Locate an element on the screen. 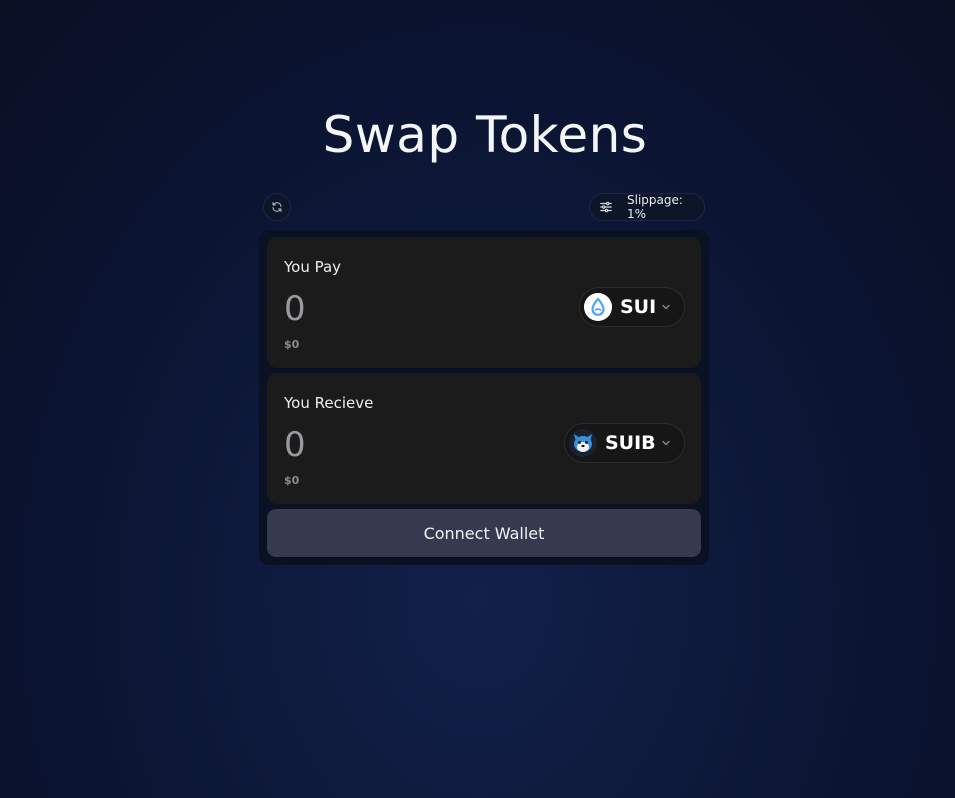  pay-amount-input is located at coordinates (404, 309).